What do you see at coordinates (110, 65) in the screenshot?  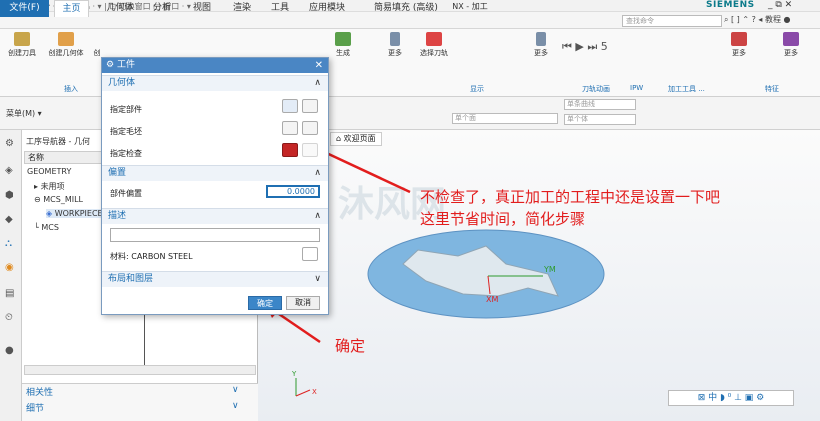 I see `gear-icon: ⚙` at bounding box center [110, 65].